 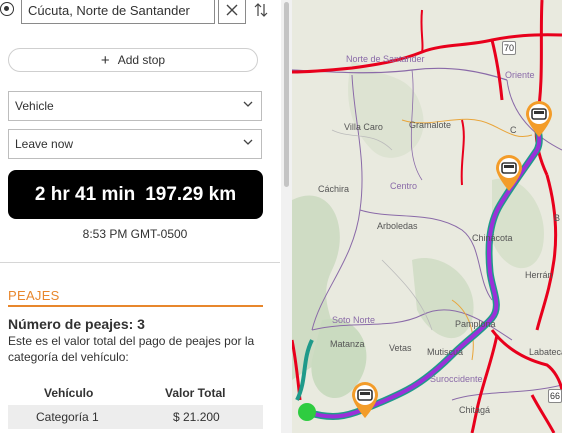 I want to click on route-start-marker, so click(x=307, y=412).